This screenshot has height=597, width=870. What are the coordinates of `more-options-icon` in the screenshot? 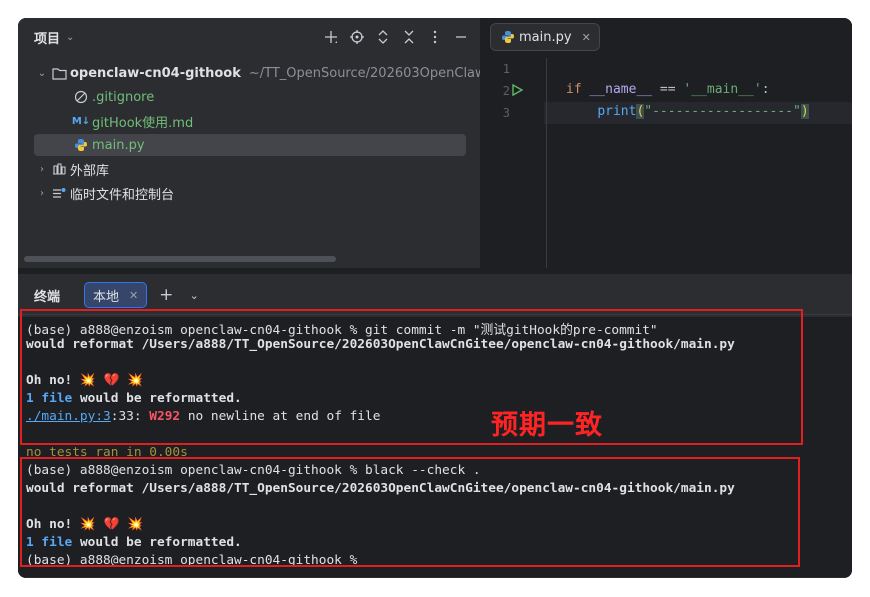 It's located at (435, 37).